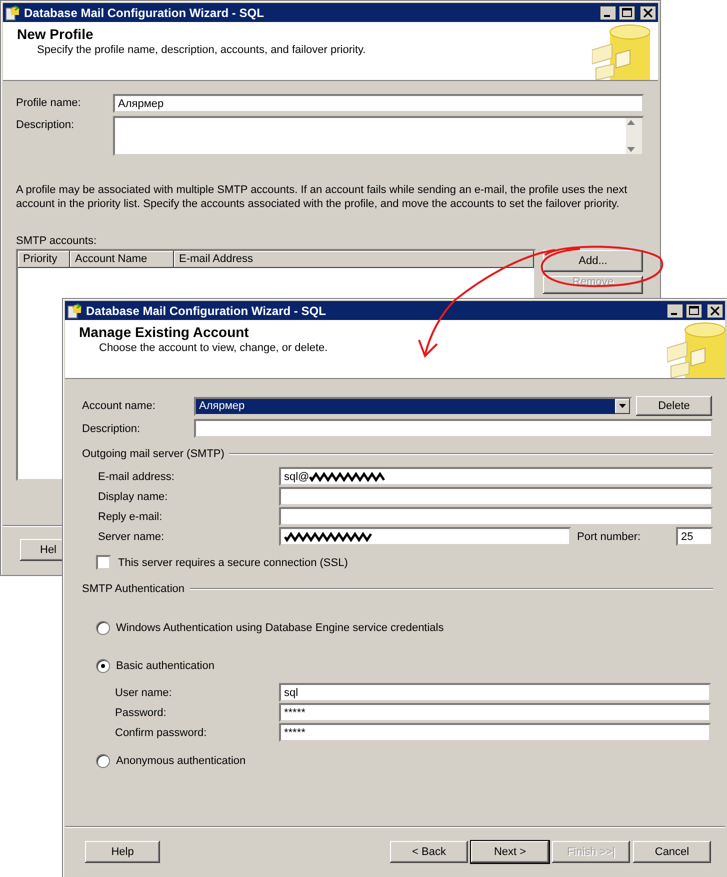  I want to click on radio-label: Basic authentication, so click(165, 666).